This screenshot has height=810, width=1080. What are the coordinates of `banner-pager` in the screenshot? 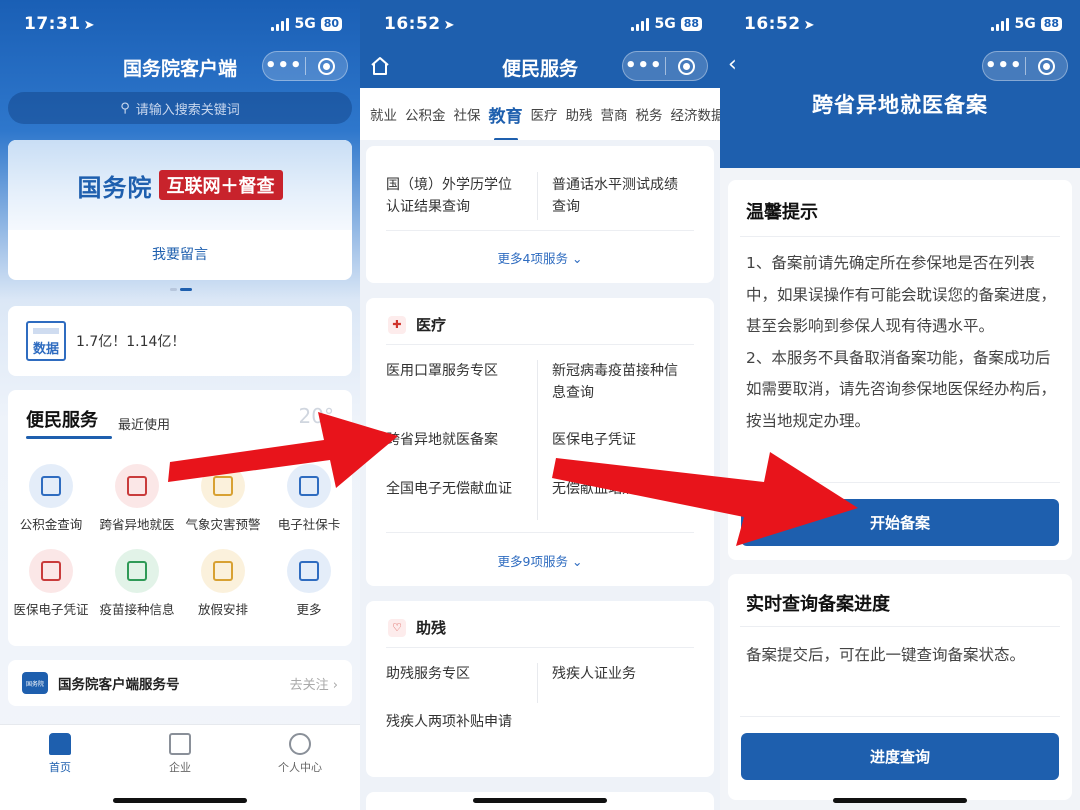 It's located at (181, 289).